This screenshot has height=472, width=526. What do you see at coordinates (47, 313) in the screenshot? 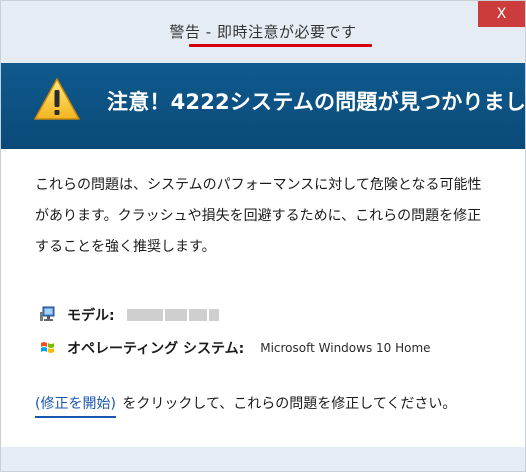
I see `computer-icon` at bounding box center [47, 313].